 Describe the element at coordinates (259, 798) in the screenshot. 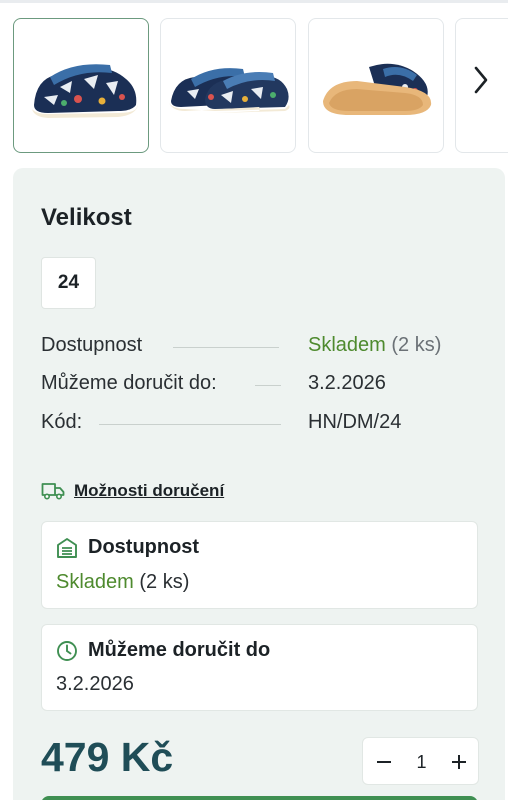

I see `add-to-cart-button` at that location.